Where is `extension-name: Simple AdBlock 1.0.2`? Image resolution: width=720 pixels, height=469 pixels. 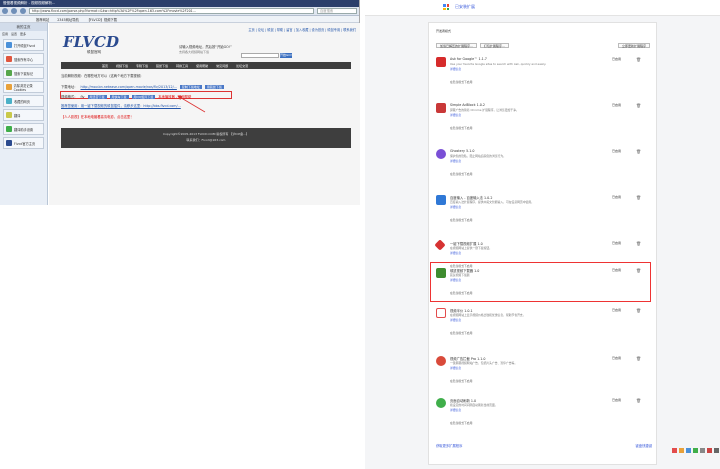 extension-name: Simple AdBlock 1.0.2 is located at coordinates (467, 105).